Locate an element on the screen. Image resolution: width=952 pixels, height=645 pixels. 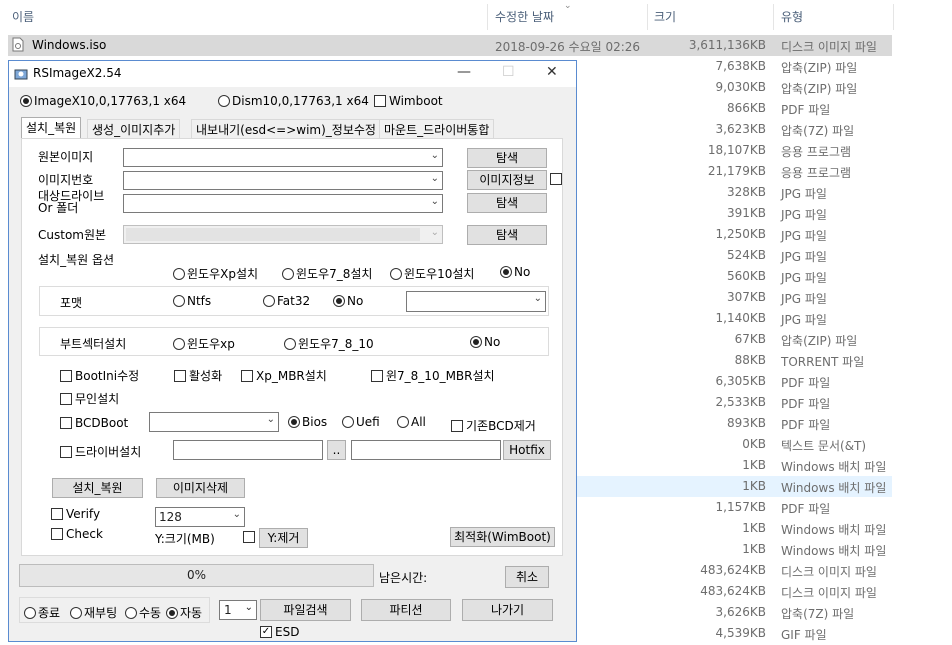
browse-source-button: 탐색 is located at coordinates (507, 158).